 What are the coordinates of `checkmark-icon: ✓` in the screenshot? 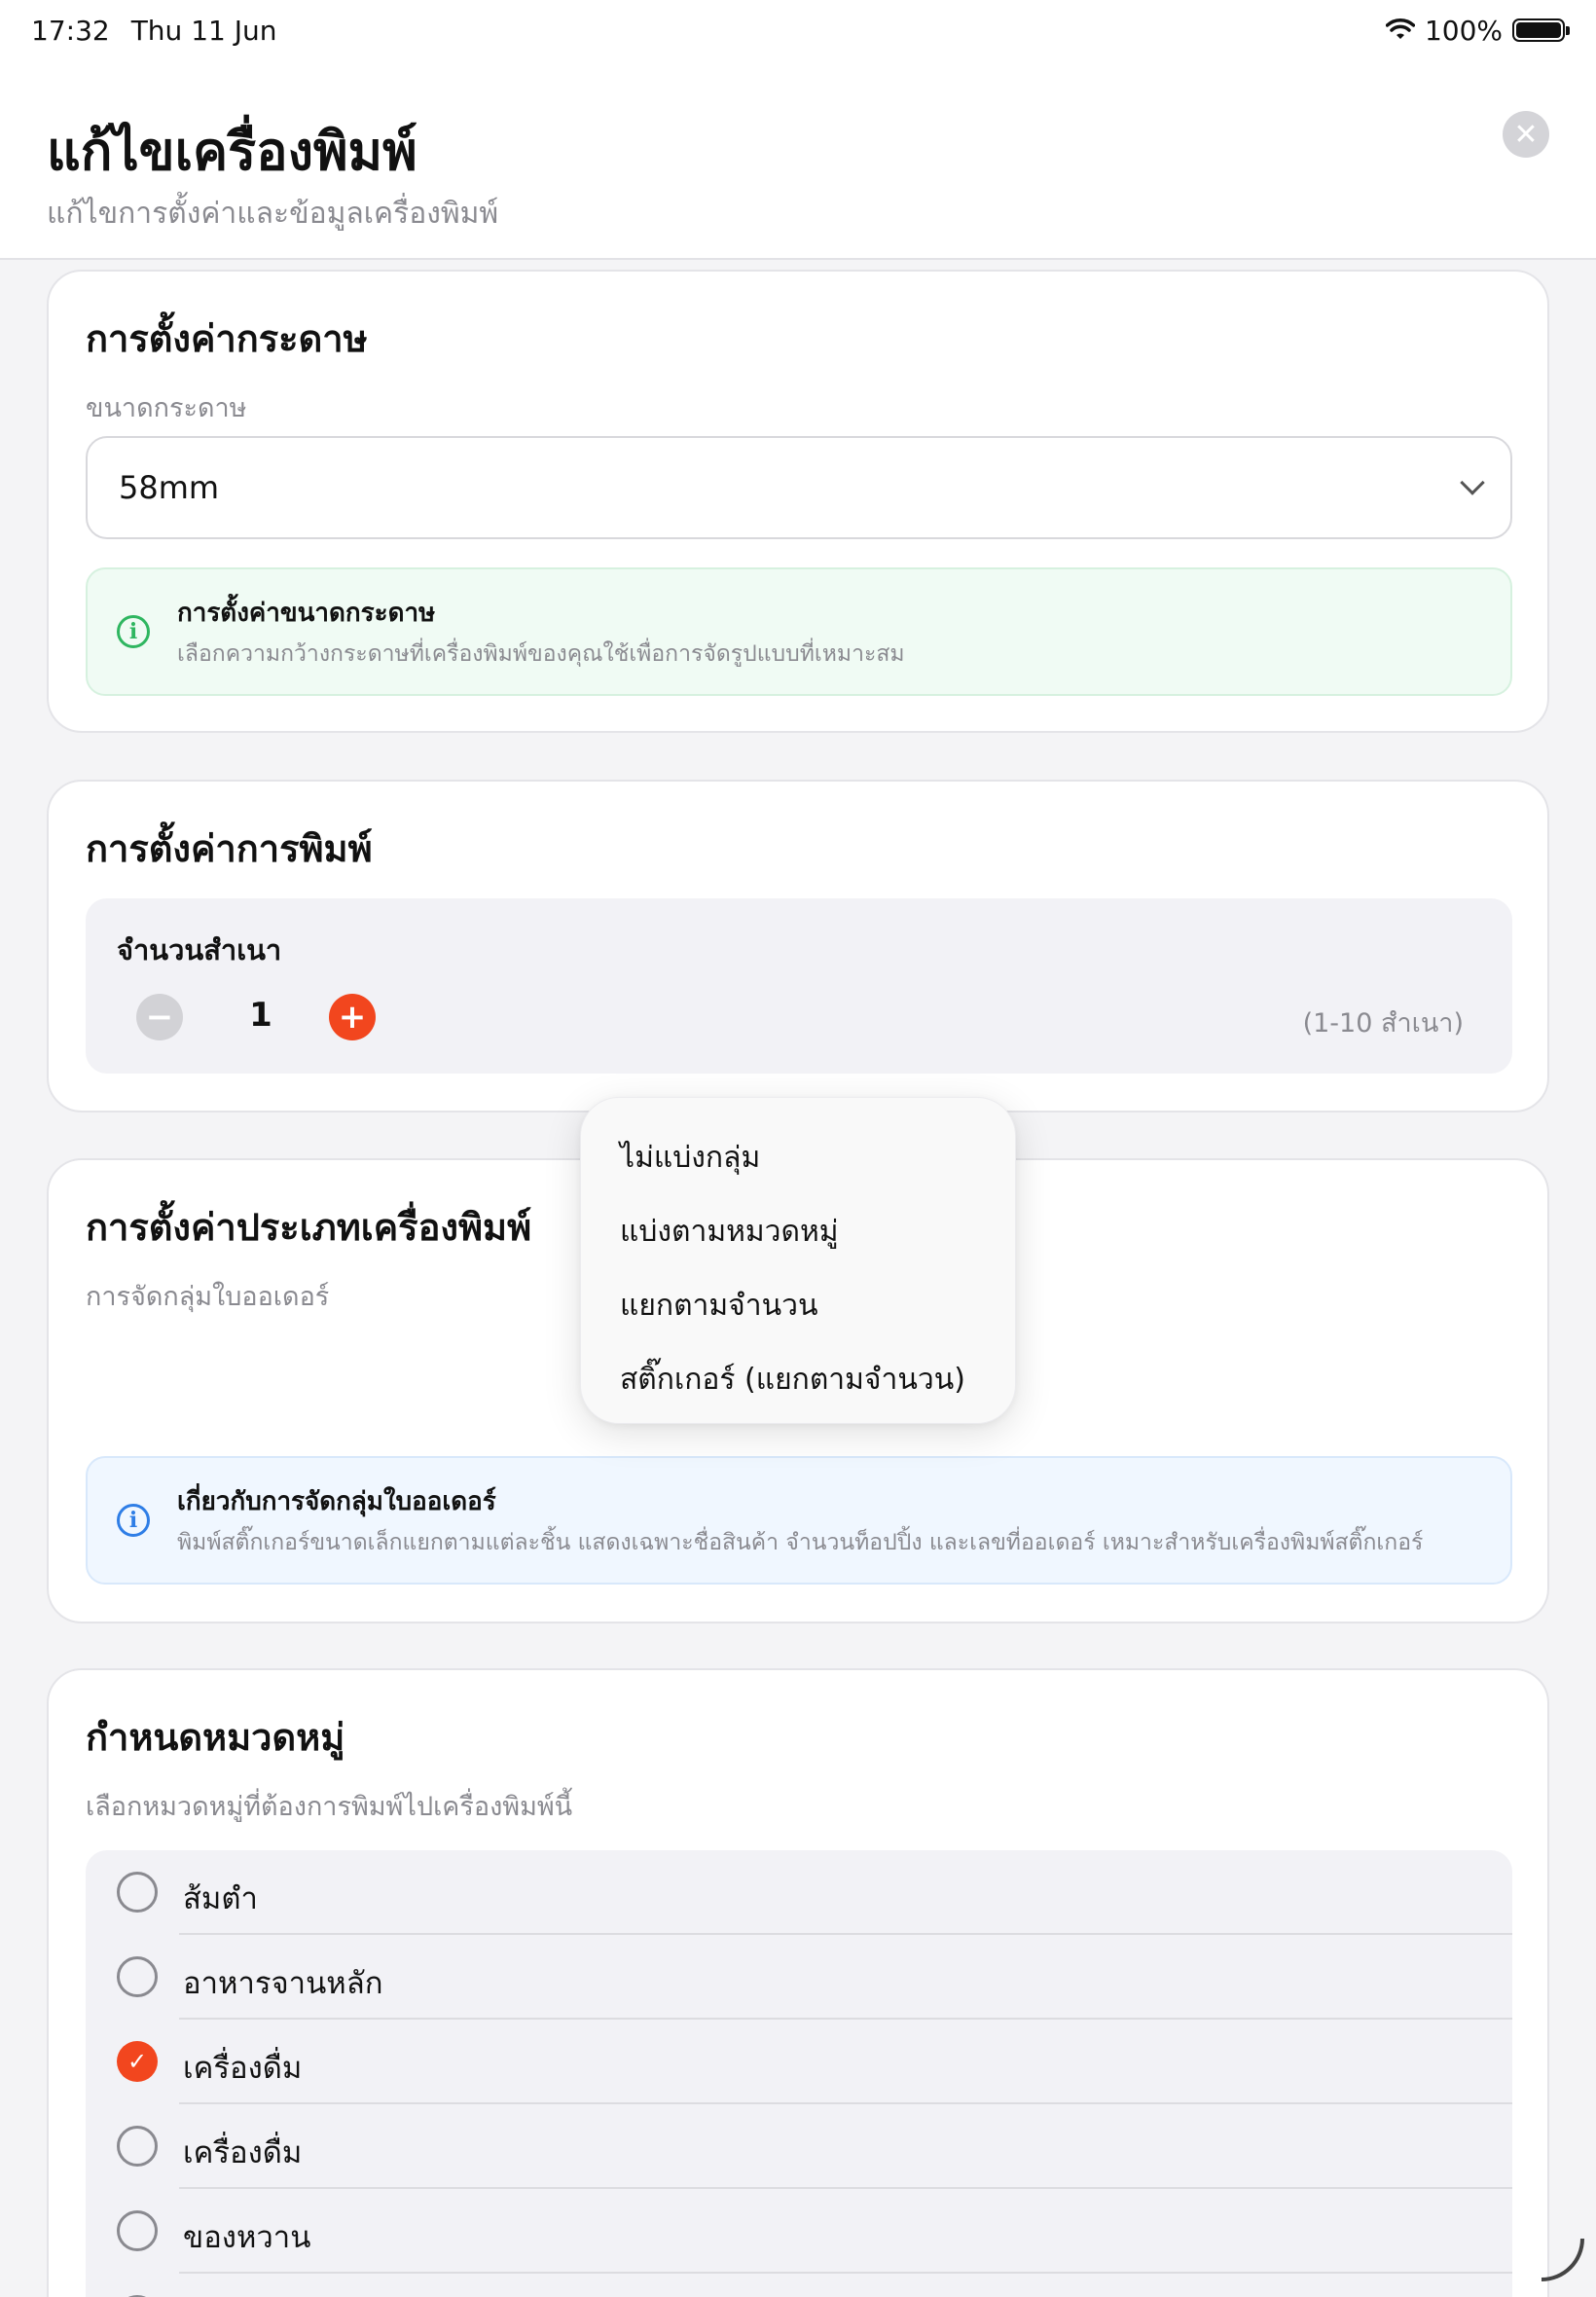 It's located at (137, 2061).